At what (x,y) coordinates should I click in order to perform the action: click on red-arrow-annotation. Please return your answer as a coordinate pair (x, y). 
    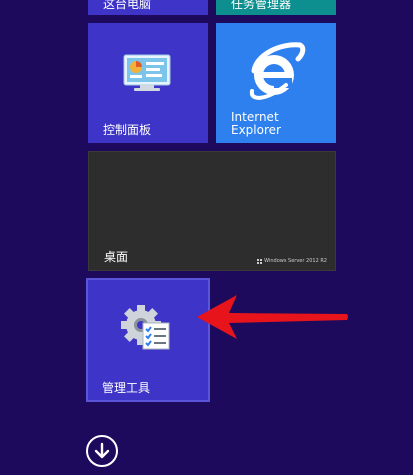
    Looking at the image, I should click on (272, 319).